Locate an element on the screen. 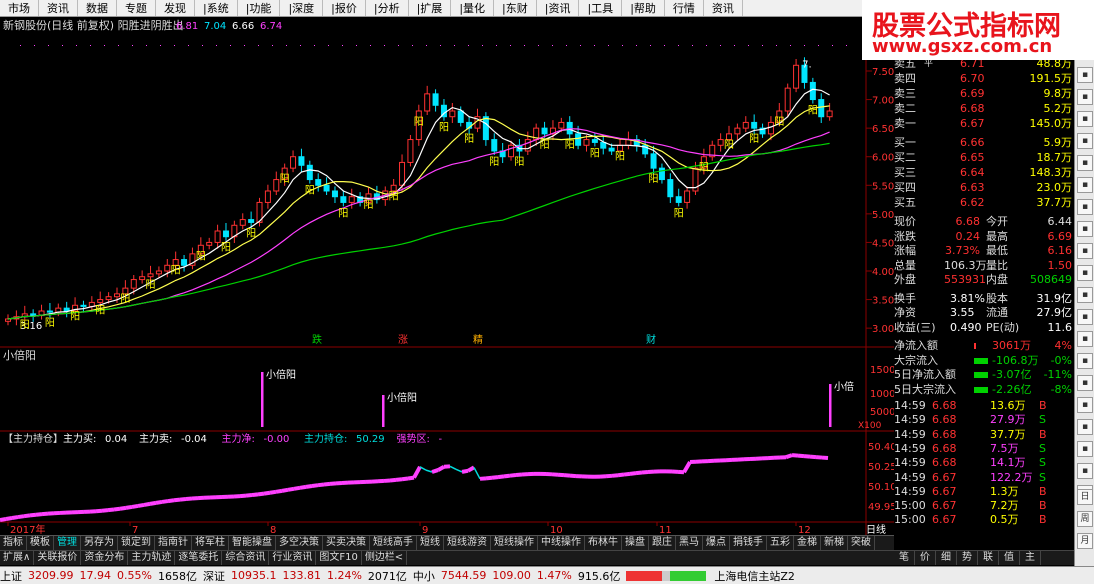 The image size is (1094, 584). indicator-tab-17: 跟庄 is located at coordinates (662, 543).